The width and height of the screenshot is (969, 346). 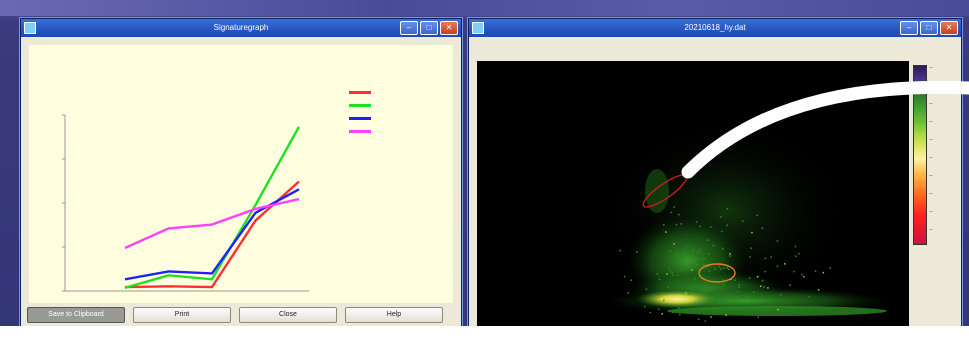 I want to click on annotation-overlay, so click(x=825, y=129).